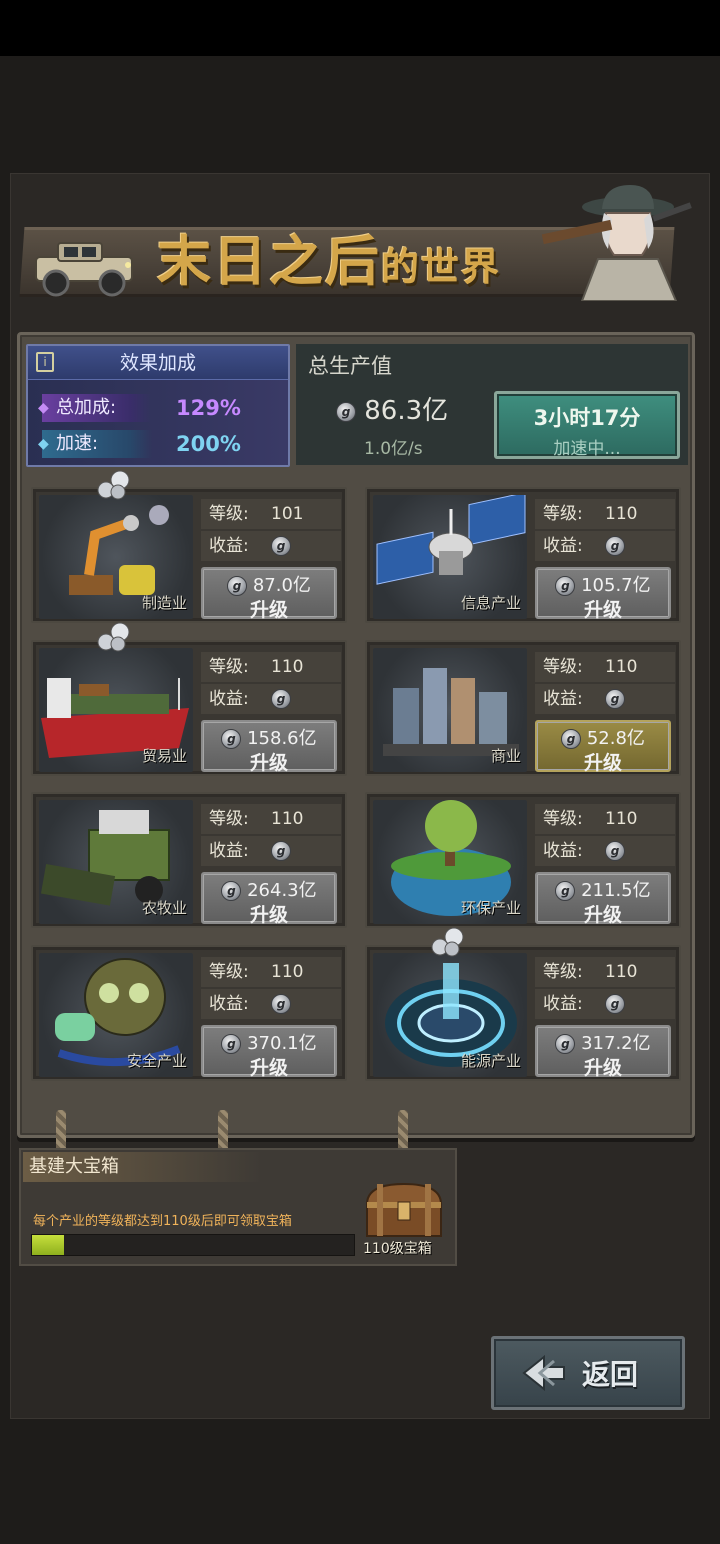 This screenshot has height=1544, width=720. I want to click on industry-card: 商业等级:110收益:g379.5万/sg 52.8亿升级, so click(523, 708).